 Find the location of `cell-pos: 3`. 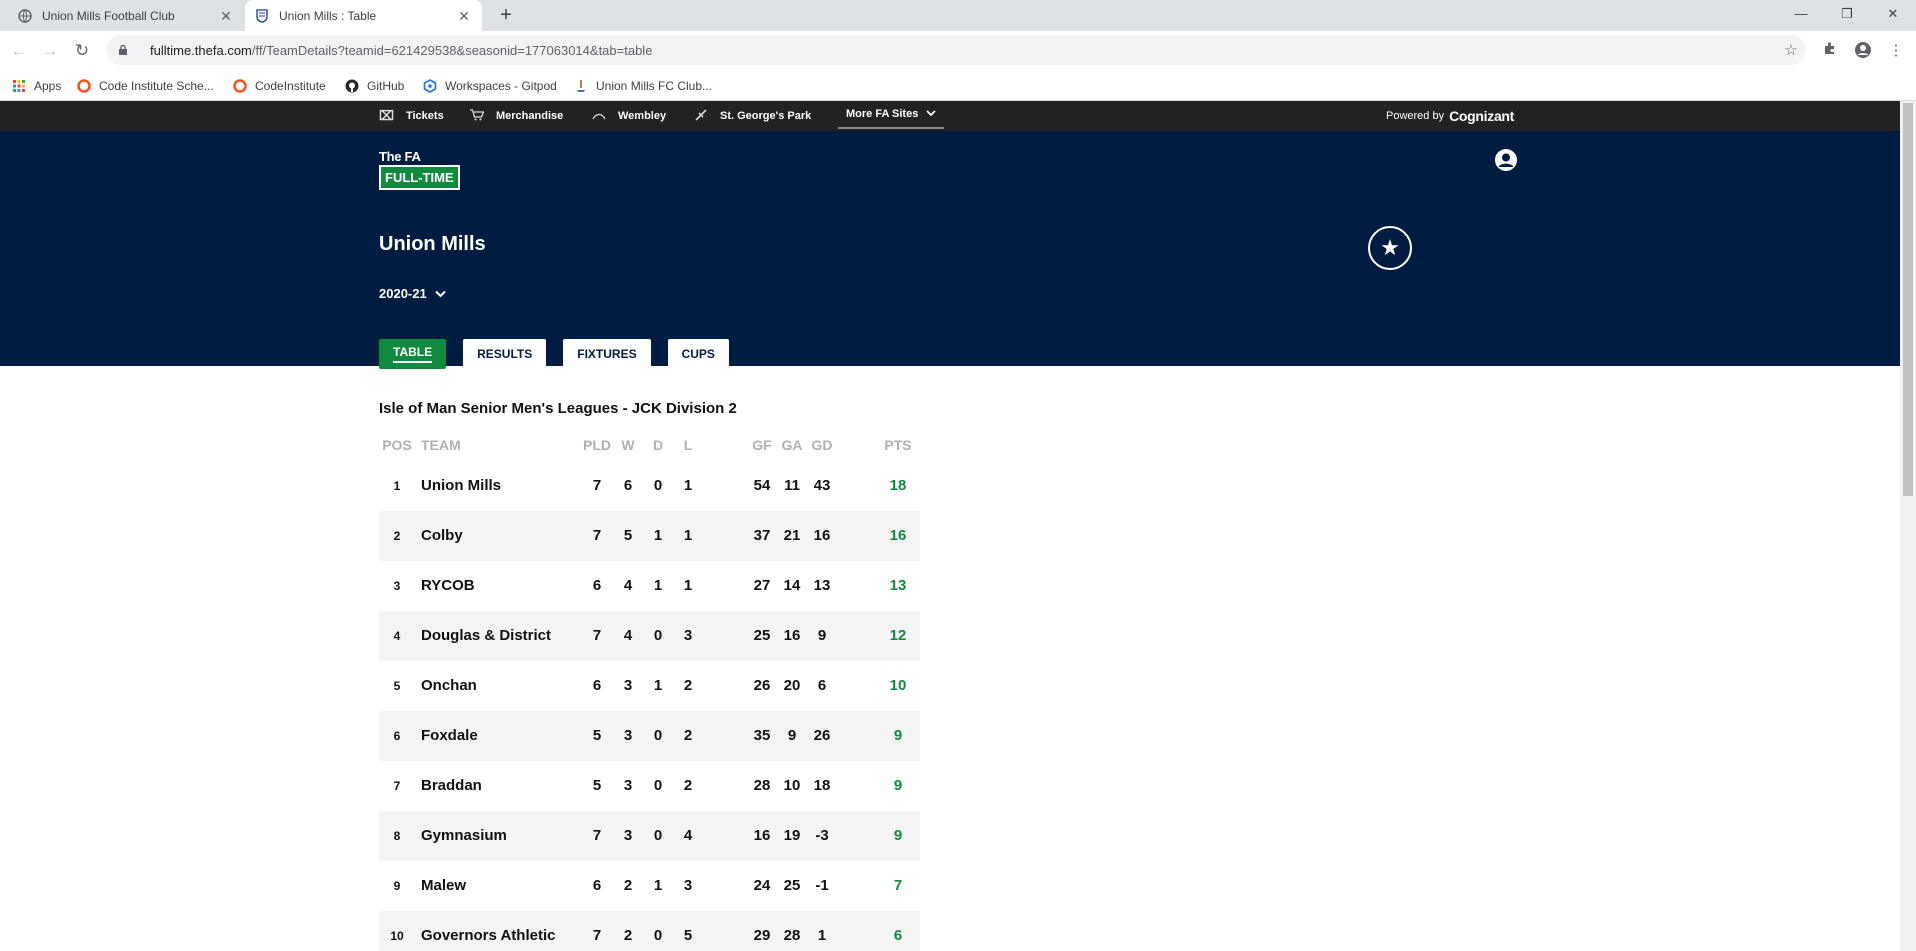

cell-pos: 3 is located at coordinates (397, 586).